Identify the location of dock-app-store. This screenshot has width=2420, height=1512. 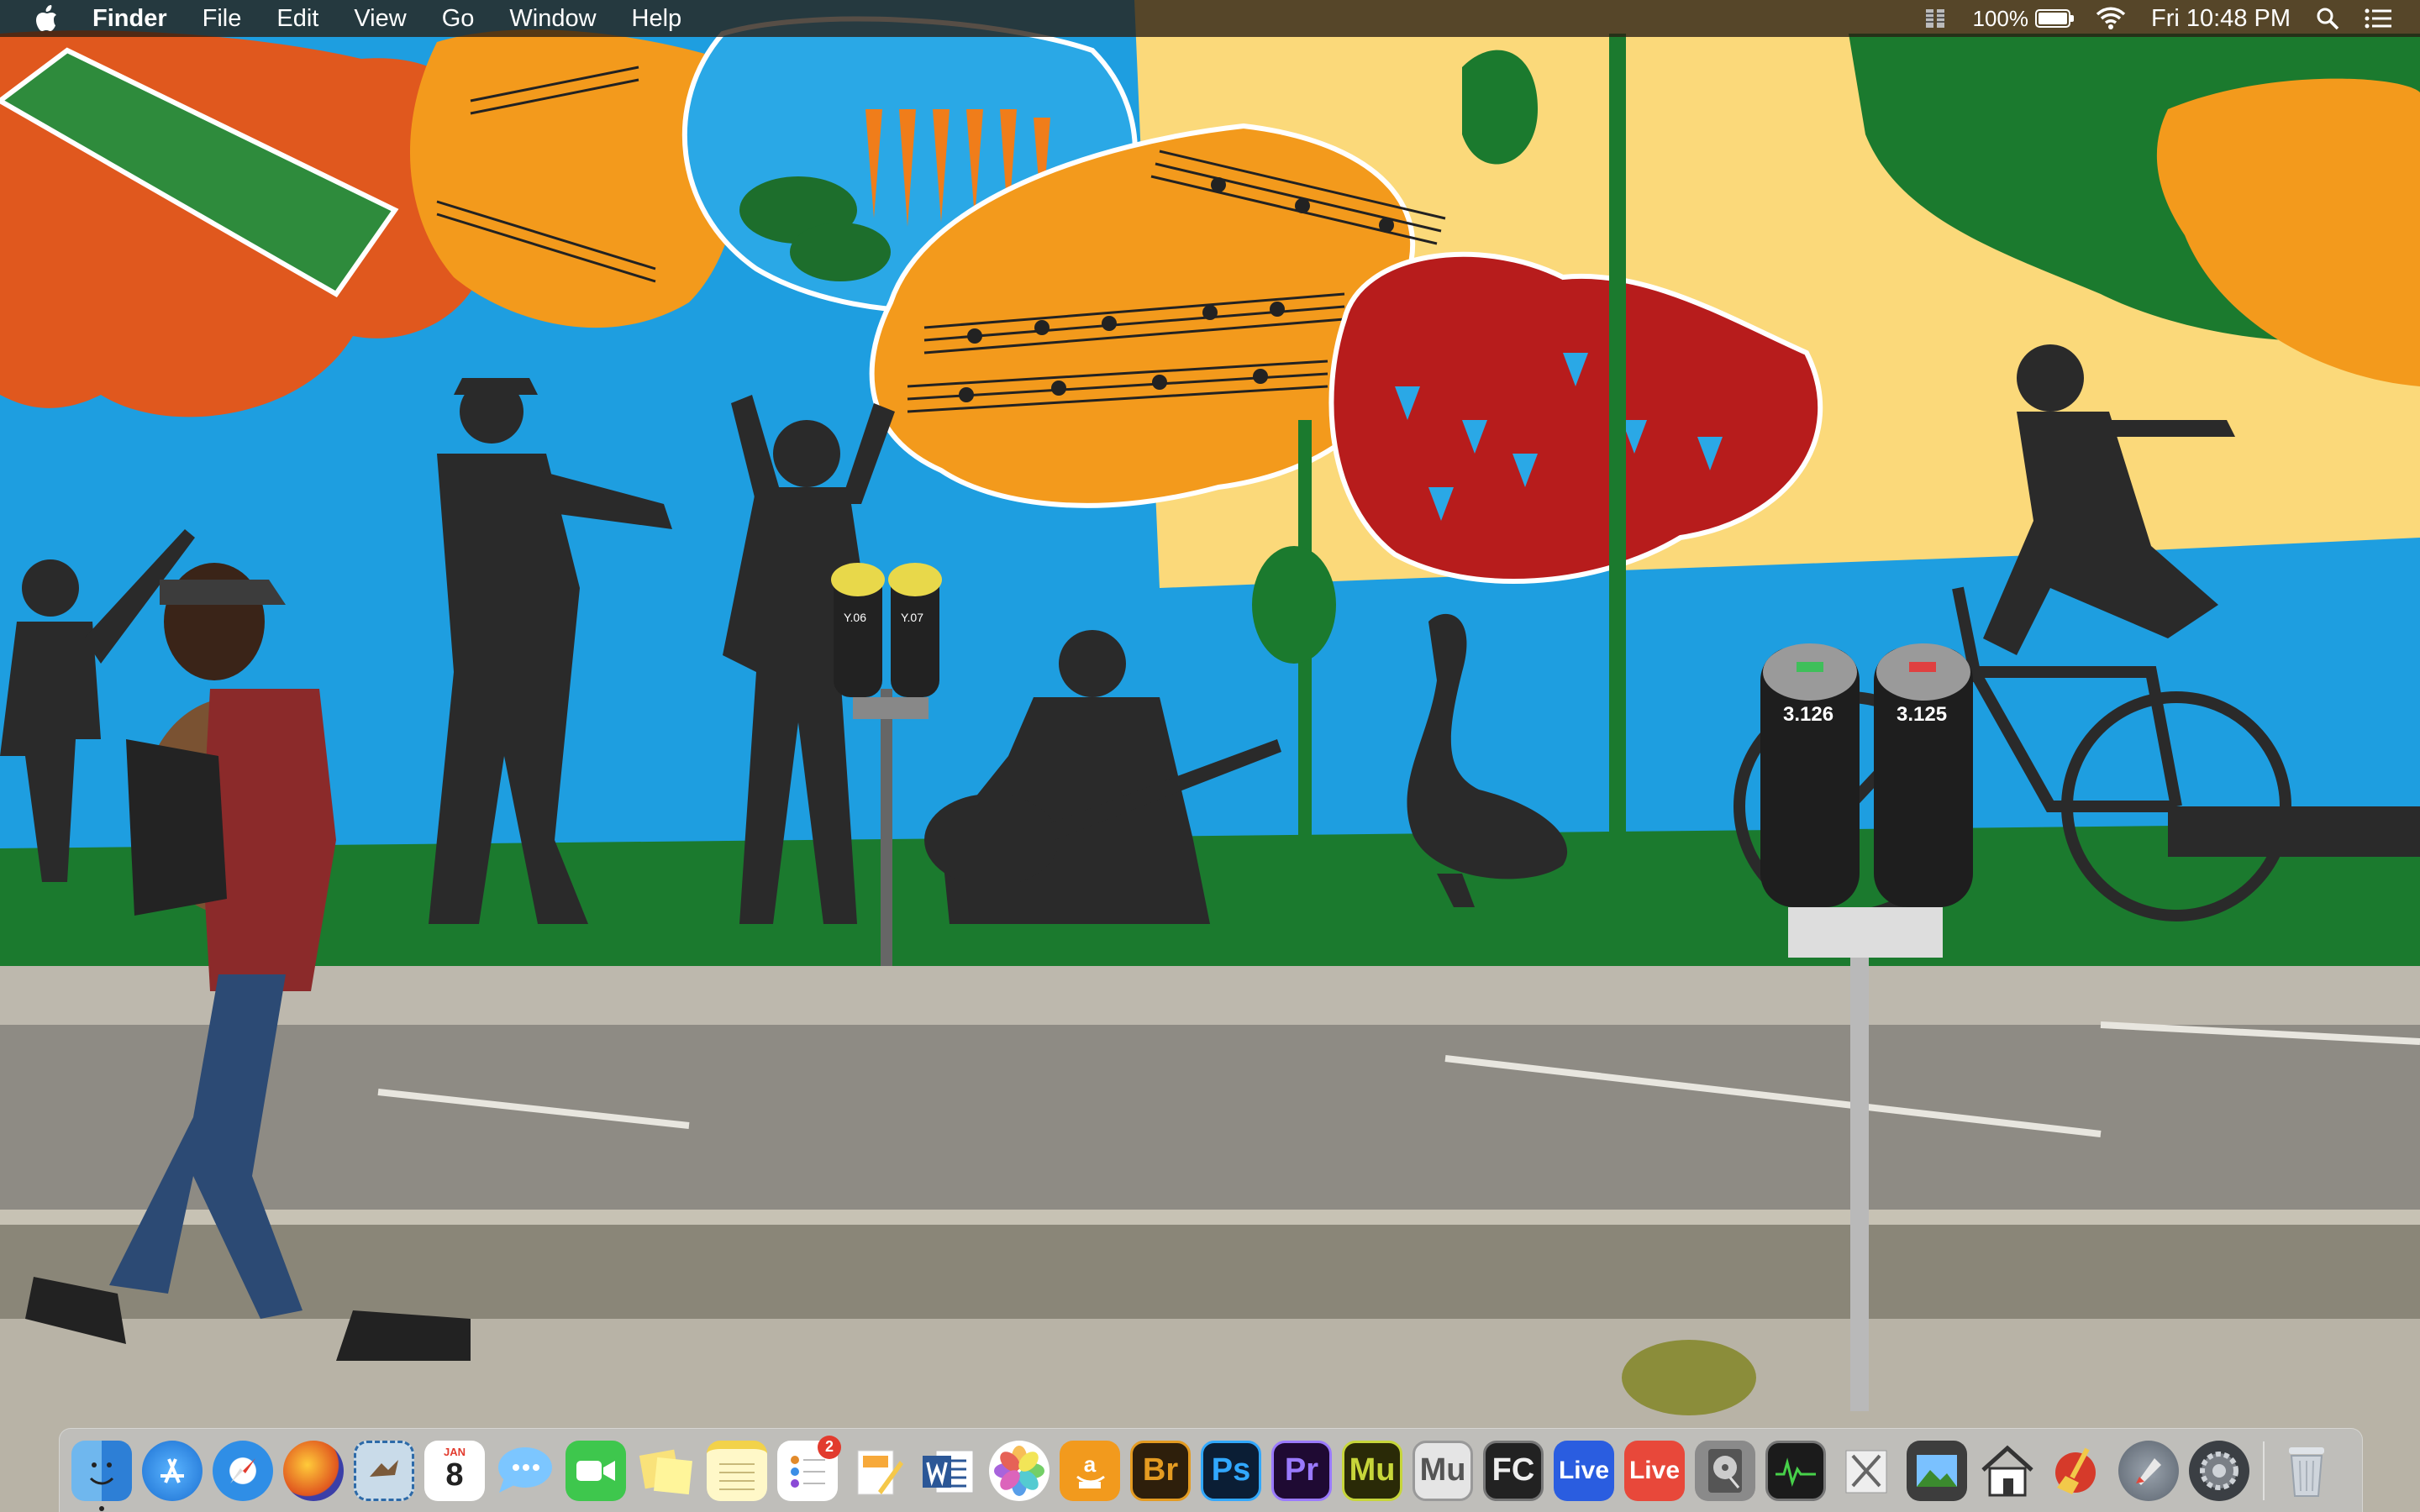
(172, 1470).